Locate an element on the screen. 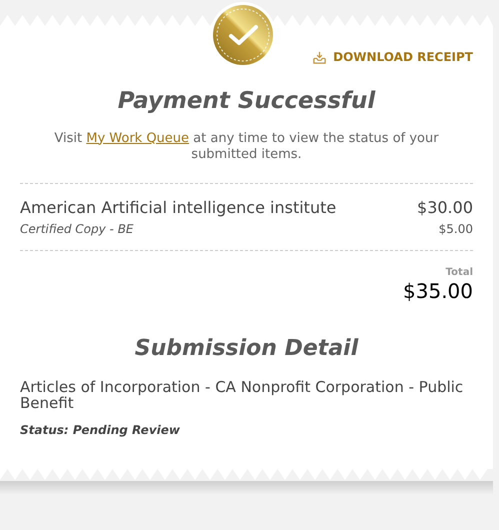 Image resolution: width=499 pixels, height=530 pixels. download-icon is located at coordinates (320, 57).